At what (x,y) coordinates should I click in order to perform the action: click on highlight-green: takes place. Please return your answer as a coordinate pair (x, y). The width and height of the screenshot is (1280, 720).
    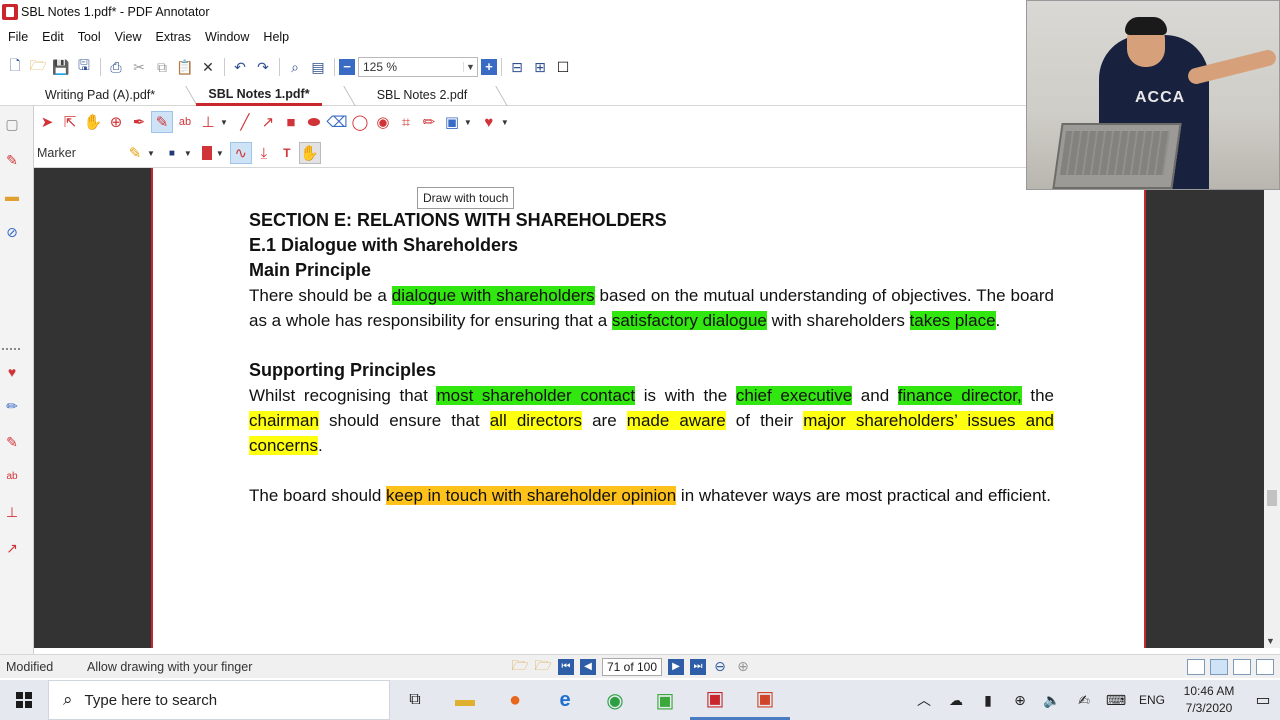
    Looking at the image, I should click on (952, 320).